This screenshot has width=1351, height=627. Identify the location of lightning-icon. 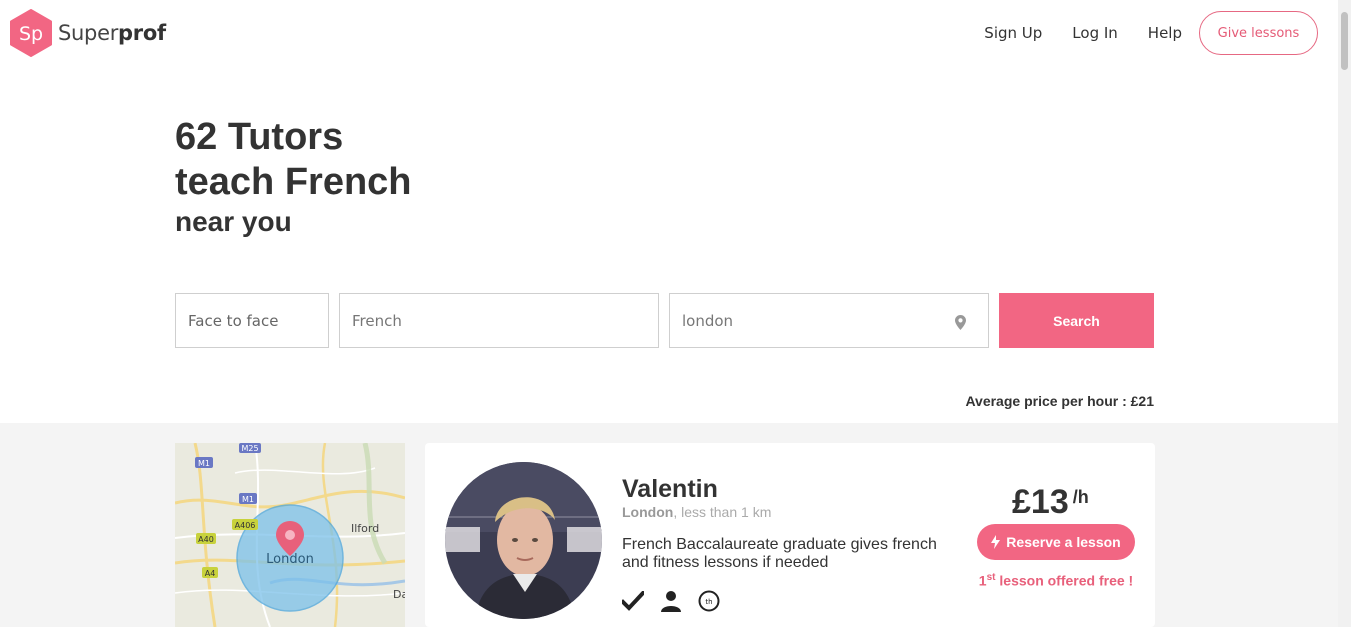
(996, 542).